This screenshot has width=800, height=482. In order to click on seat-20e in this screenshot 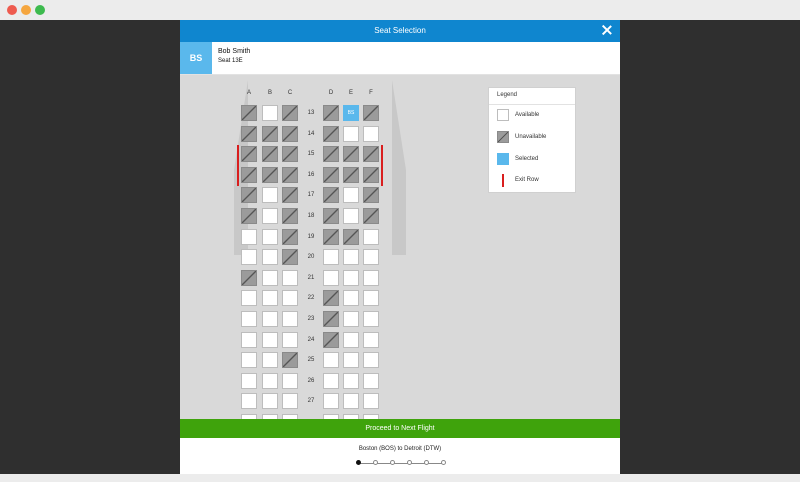, I will do `click(351, 257)`.